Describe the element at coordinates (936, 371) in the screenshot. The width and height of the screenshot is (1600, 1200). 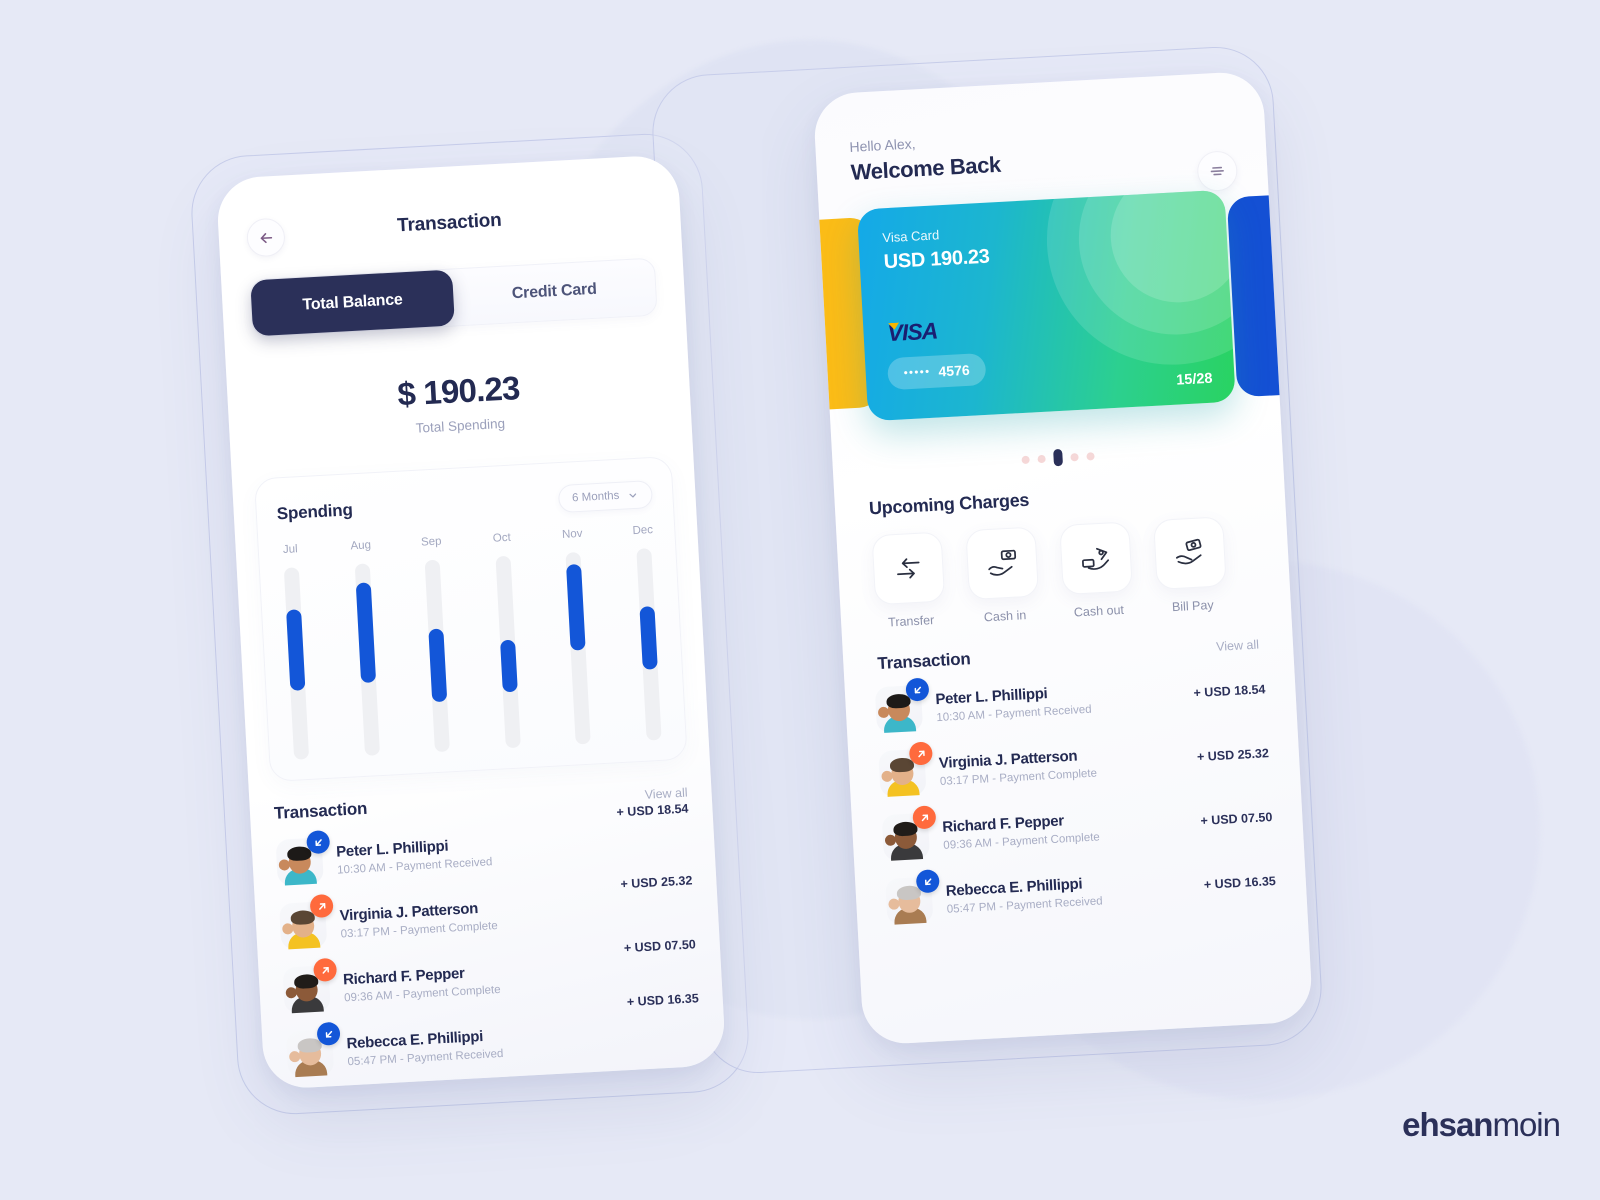
I see `card-number-pill: ••••• 4576` at that location.